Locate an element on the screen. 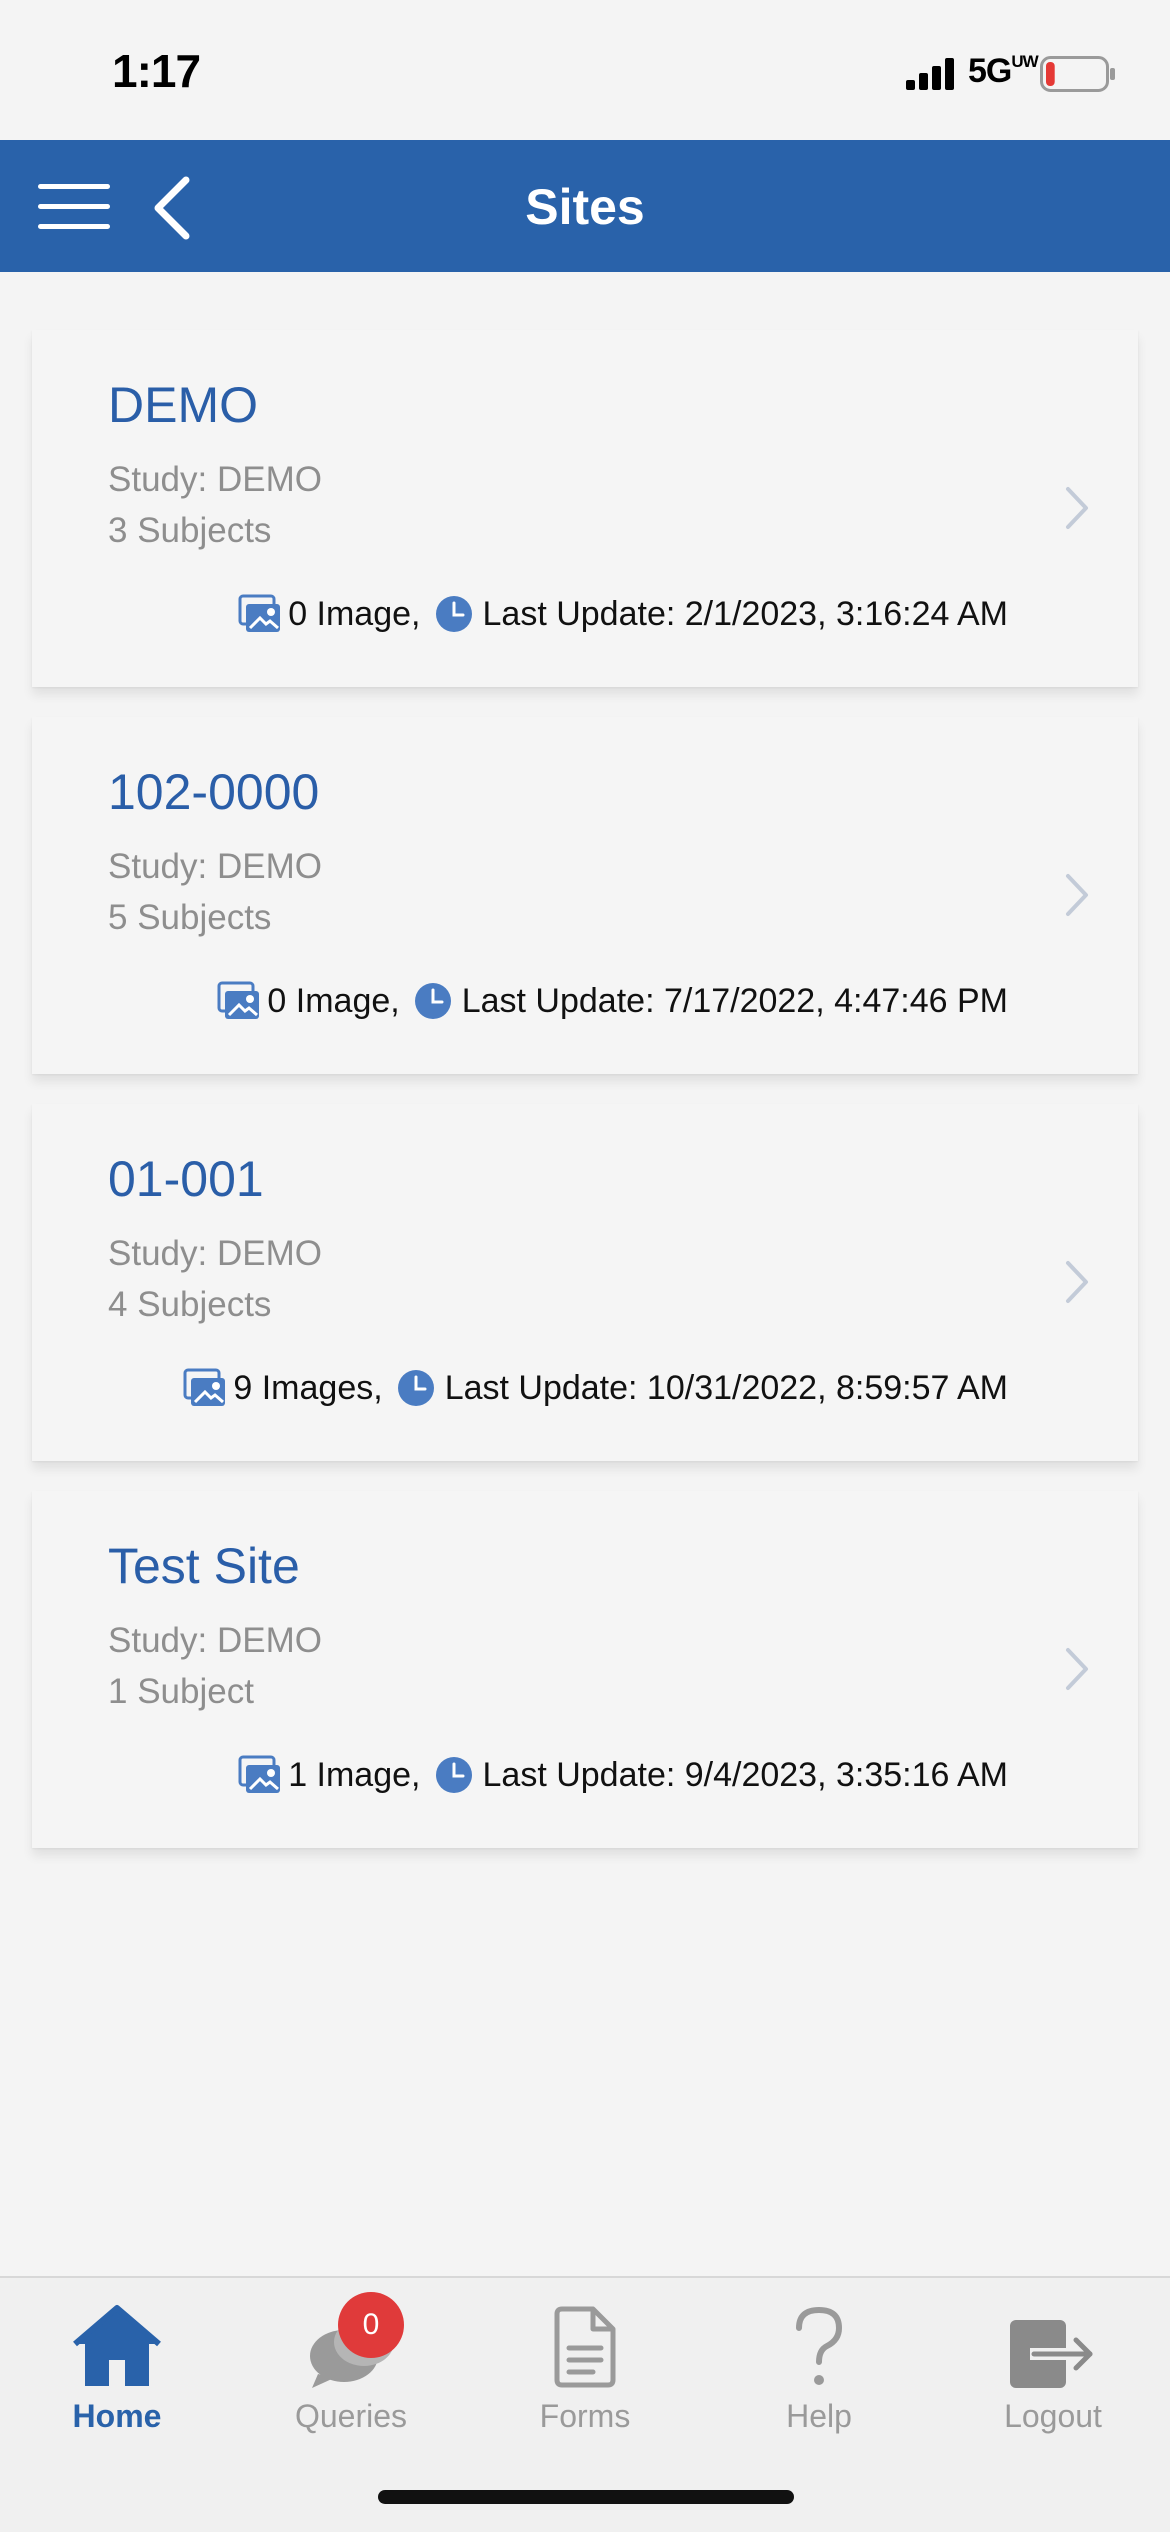 The width and height of the screenshot is (1170, 2532). network-label: 5GUW is located at coordinates (1003, 71).